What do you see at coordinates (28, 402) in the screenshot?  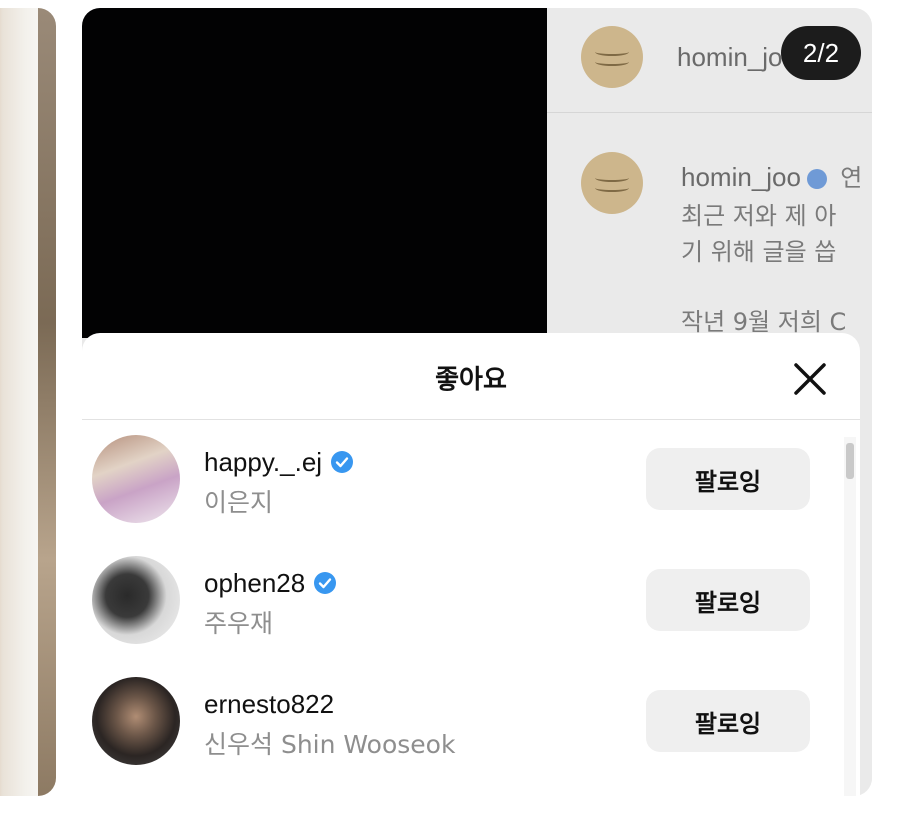 I see `adjacent-post-card` at bounding box center [28, 402].